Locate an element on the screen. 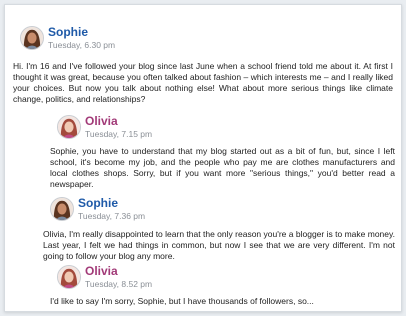 Image resolution: width=406 pixels, height=316 pixels. comment-timestamp: Tuesday, 7.15 pm is located at coordinates (119, 134).